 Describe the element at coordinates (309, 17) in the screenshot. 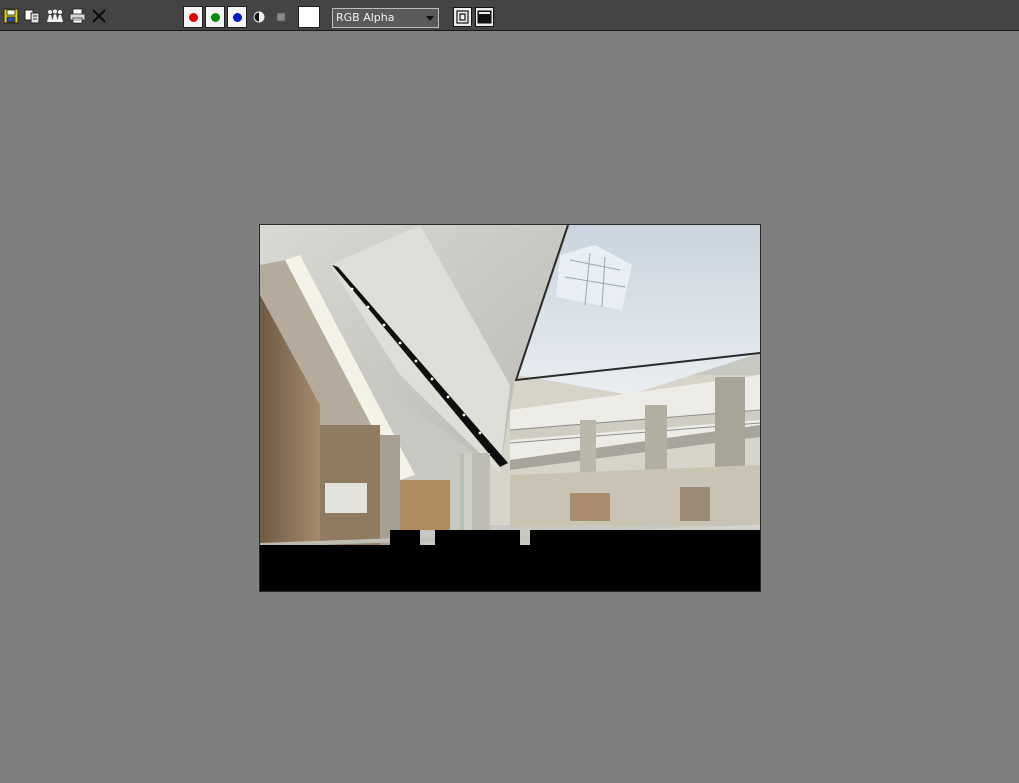

I see `color-swatch` at that location.